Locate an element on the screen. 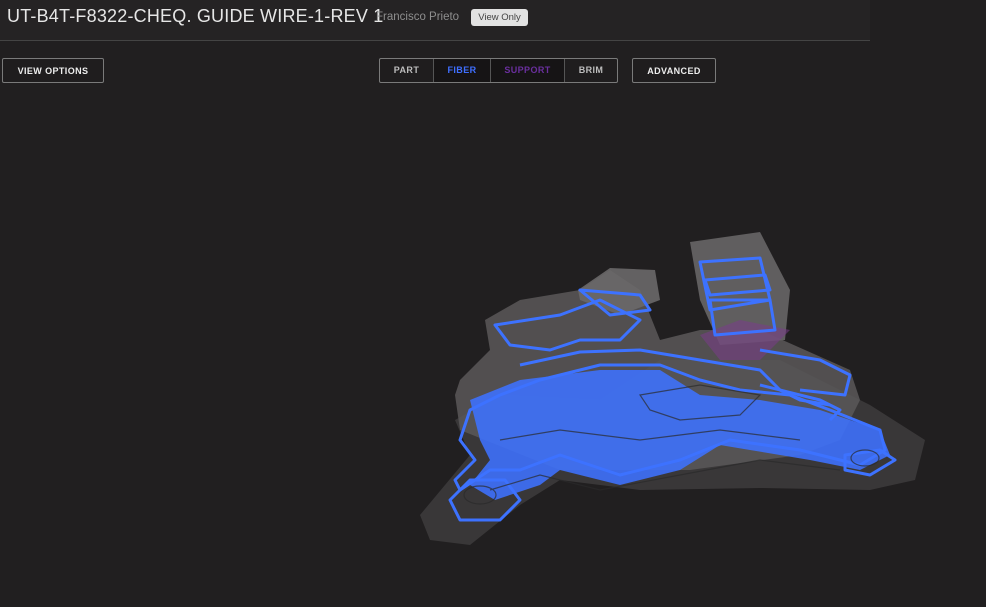  layer-toggle-group: PART FIBER SUPPORT BRIM is located at coordinates (498, 70).